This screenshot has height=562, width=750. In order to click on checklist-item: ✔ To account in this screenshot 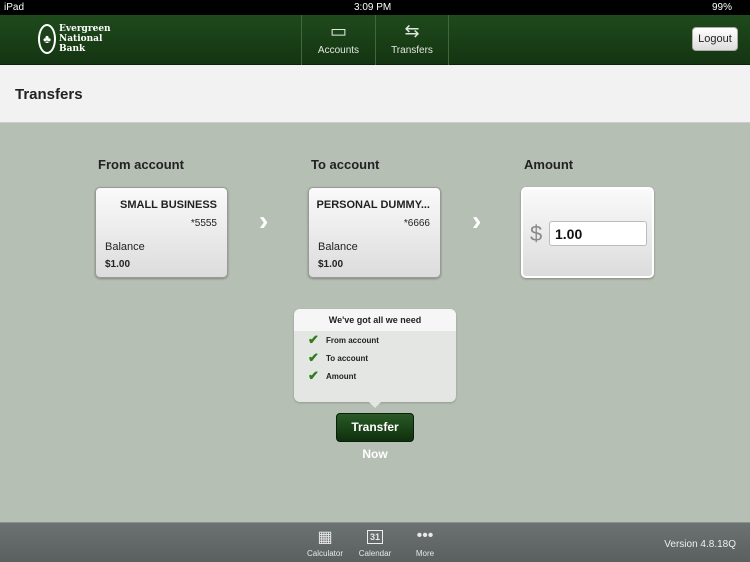, I will do `click(375, 358)`.